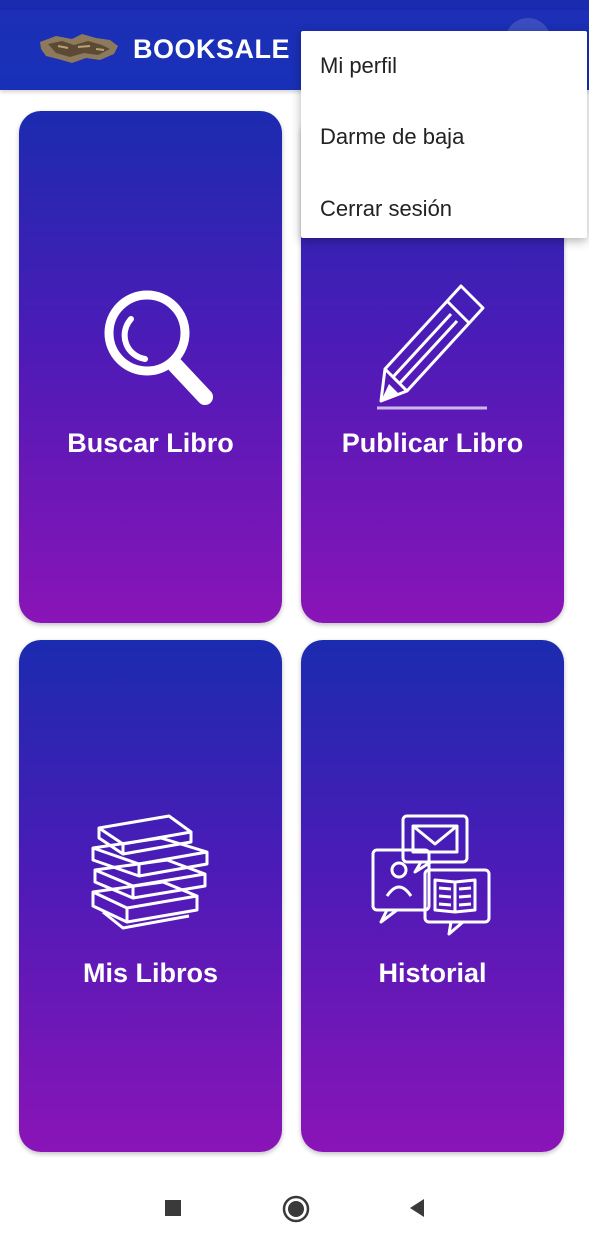 The width and height of the screenshot is (589, 1245). Describe the element at coordinates (150, 872) in the screenshot. I see `books-stack-icon` at that location.